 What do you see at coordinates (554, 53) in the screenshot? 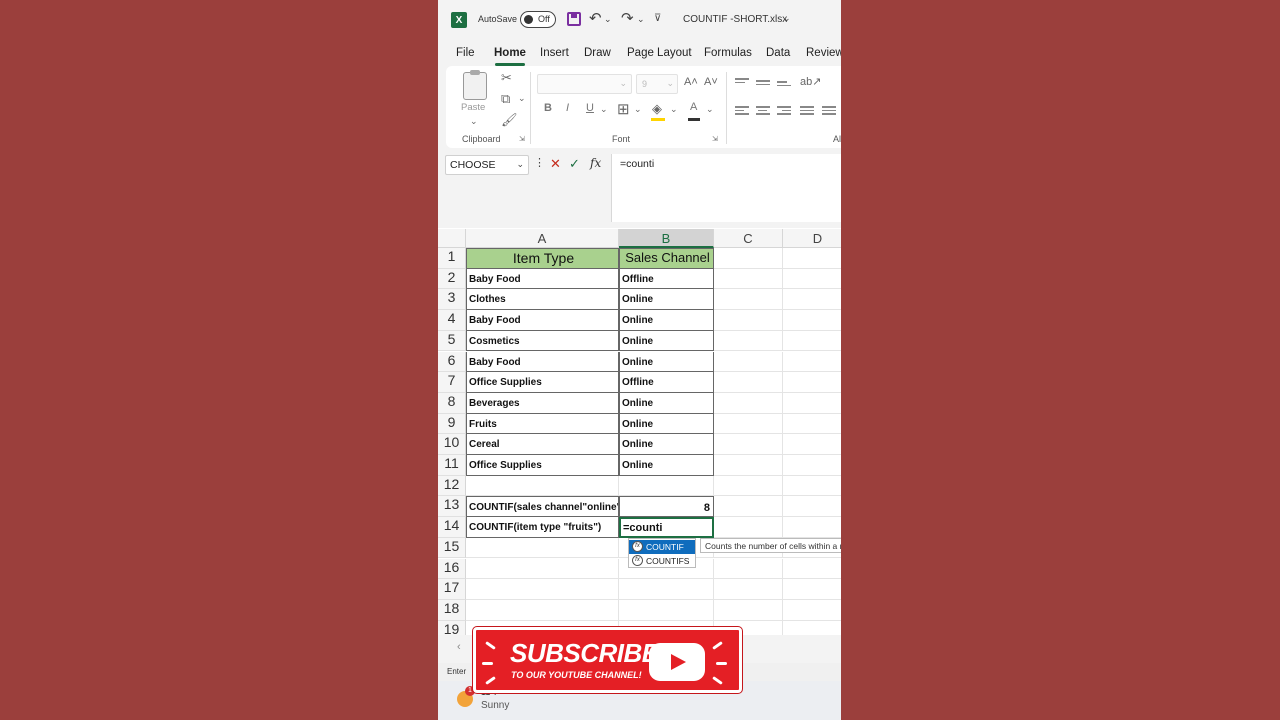
I see `menu-insert: Insert` at bounding box center [554, 53].